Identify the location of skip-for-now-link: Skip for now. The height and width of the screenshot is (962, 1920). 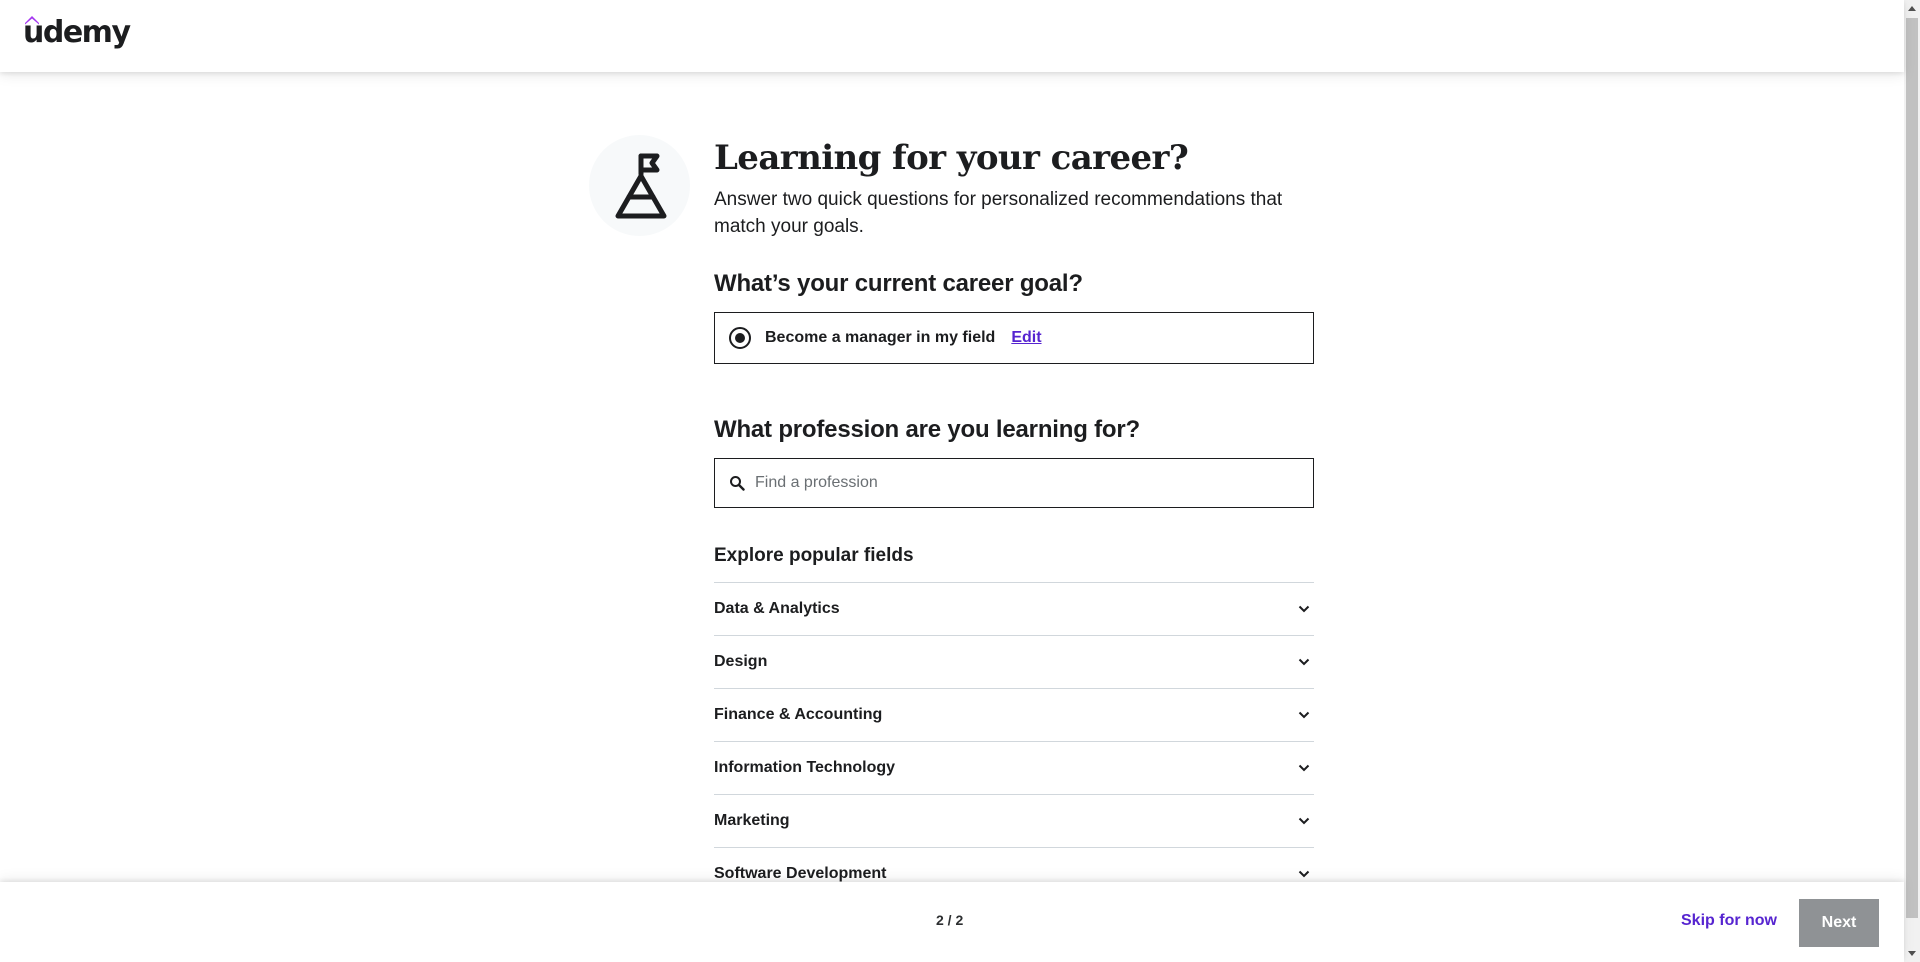
(1729, 921).